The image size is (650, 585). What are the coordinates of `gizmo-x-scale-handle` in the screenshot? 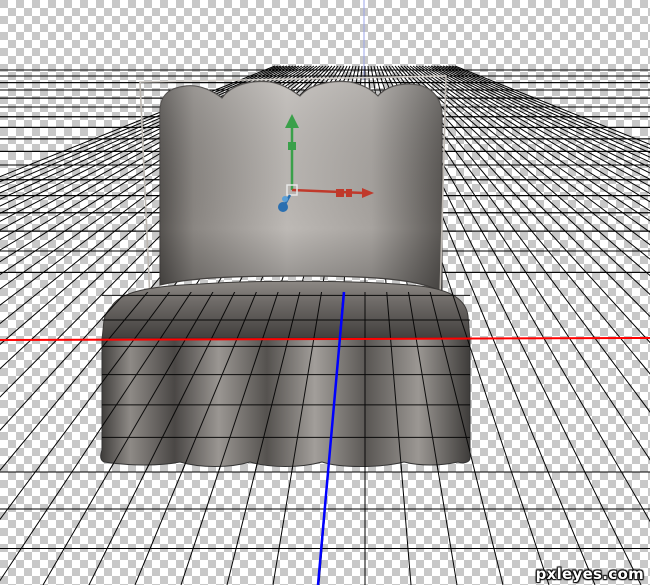 It's located at (340, 193).